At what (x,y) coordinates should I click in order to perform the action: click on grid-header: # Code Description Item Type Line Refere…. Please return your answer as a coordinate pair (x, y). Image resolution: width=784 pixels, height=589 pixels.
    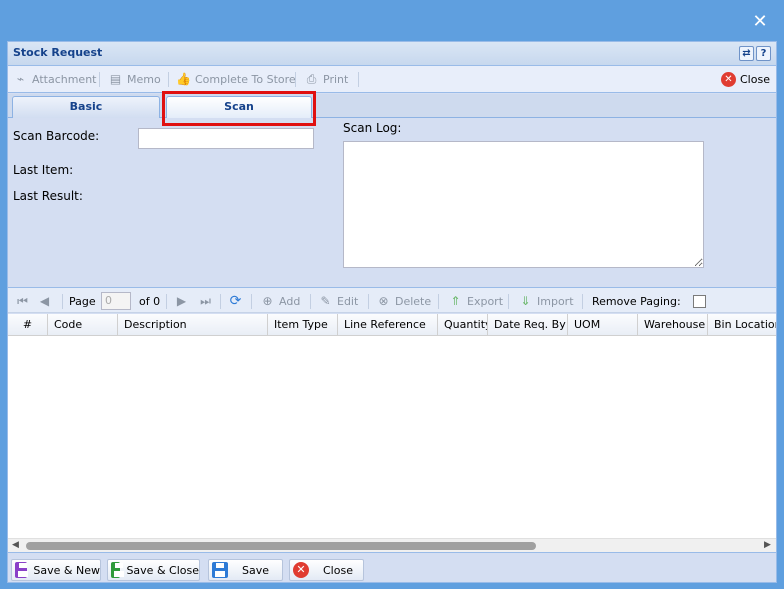
    Looking at the image, I should click on (392, 325).